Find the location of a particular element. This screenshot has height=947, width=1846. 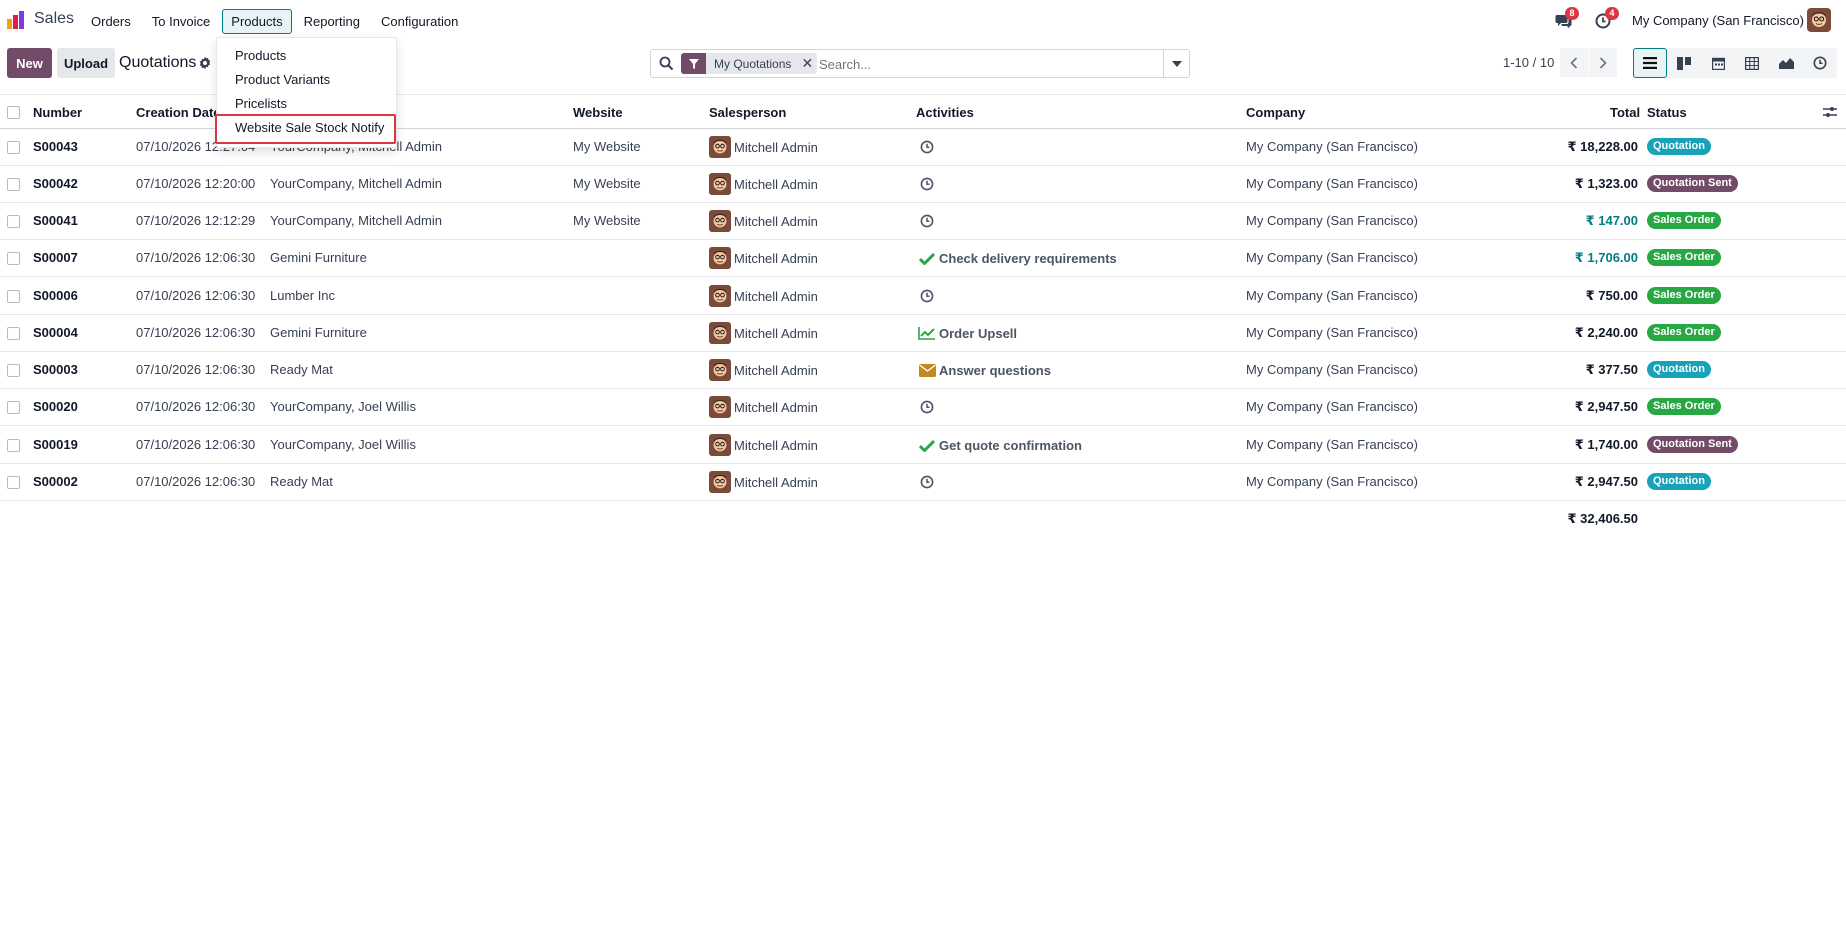

order-total: ₹ 750.00 is located at coordinates (1611, 295).